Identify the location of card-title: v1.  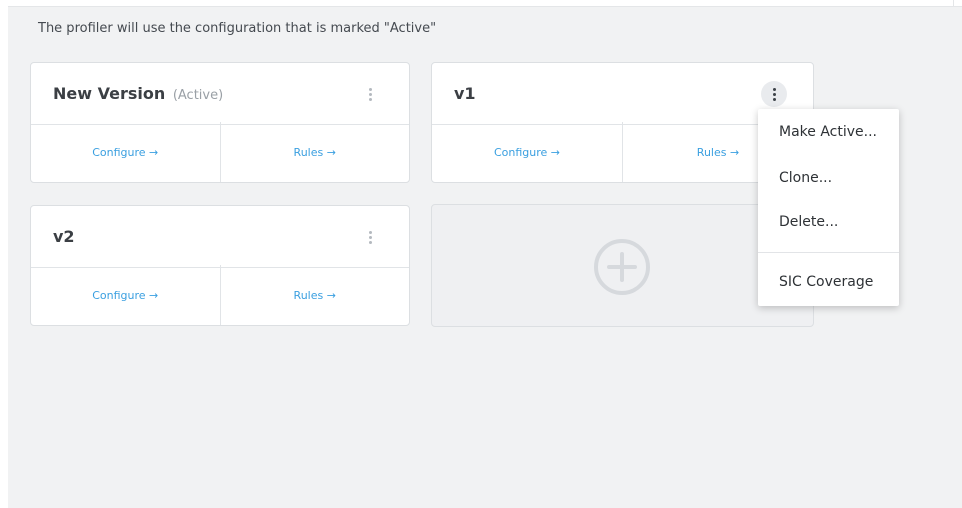
(465, 93).